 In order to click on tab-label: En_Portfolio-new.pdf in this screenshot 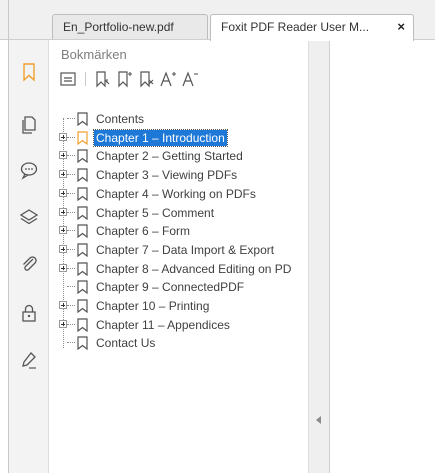, I will do `click(118, 27)`.